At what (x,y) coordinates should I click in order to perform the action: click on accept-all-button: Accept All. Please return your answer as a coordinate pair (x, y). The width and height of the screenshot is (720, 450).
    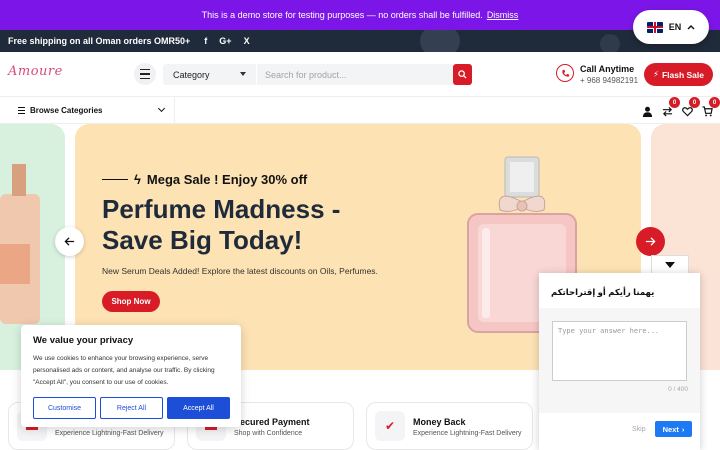
    Looking at the image, I should click on (198, 408).